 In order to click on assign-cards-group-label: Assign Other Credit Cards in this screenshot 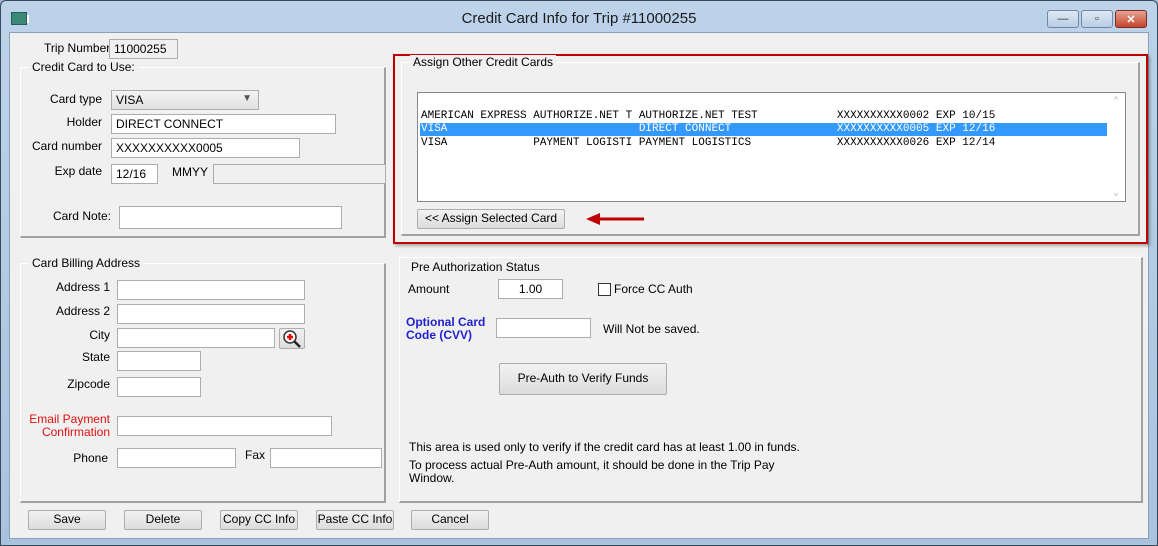, I will do `click(483, 62)`.